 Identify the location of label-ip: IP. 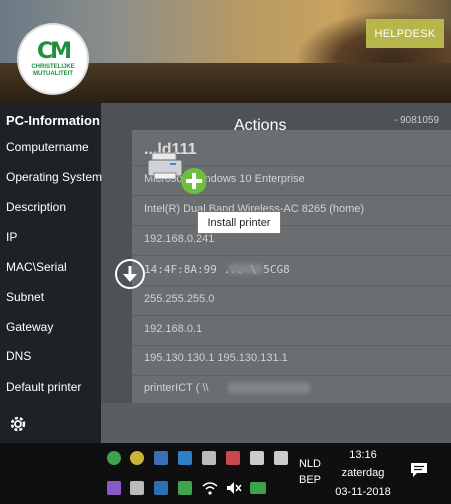
(12, 237).